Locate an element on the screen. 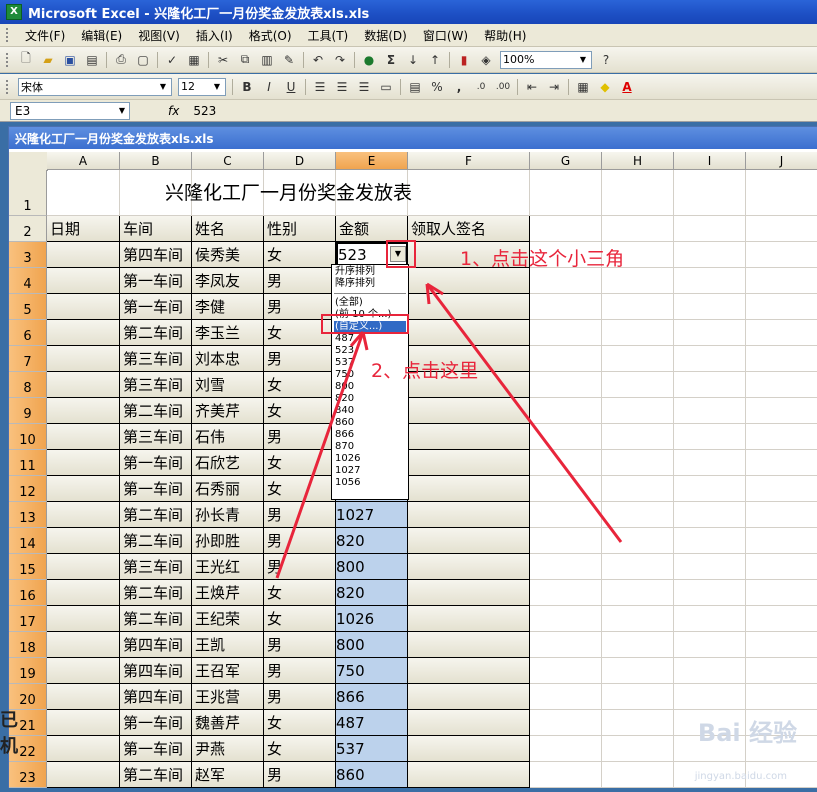  increase-indent-icon: ⇥ is located at coordinates (554, 87).